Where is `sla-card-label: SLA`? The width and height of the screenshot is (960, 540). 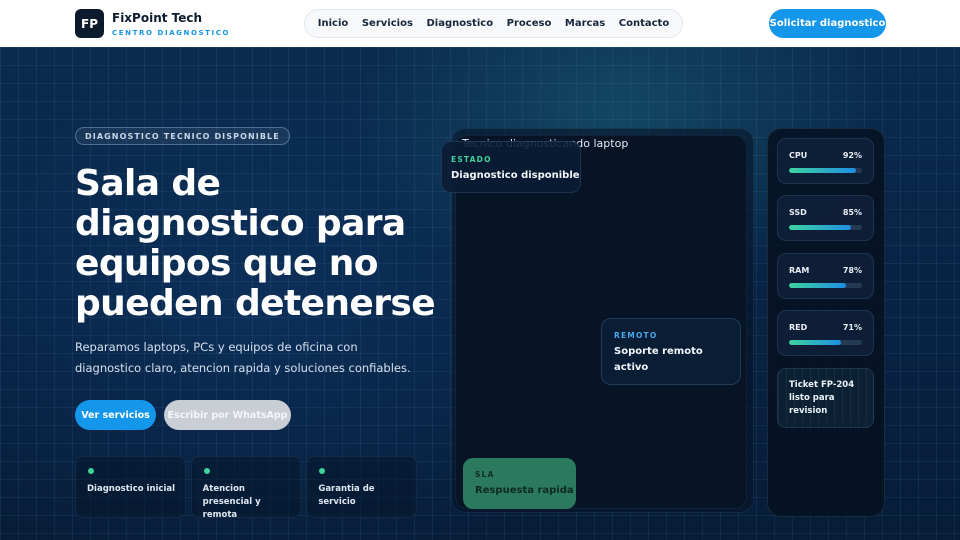 sla-card-label: SLA is located at coordinates (485, 474).